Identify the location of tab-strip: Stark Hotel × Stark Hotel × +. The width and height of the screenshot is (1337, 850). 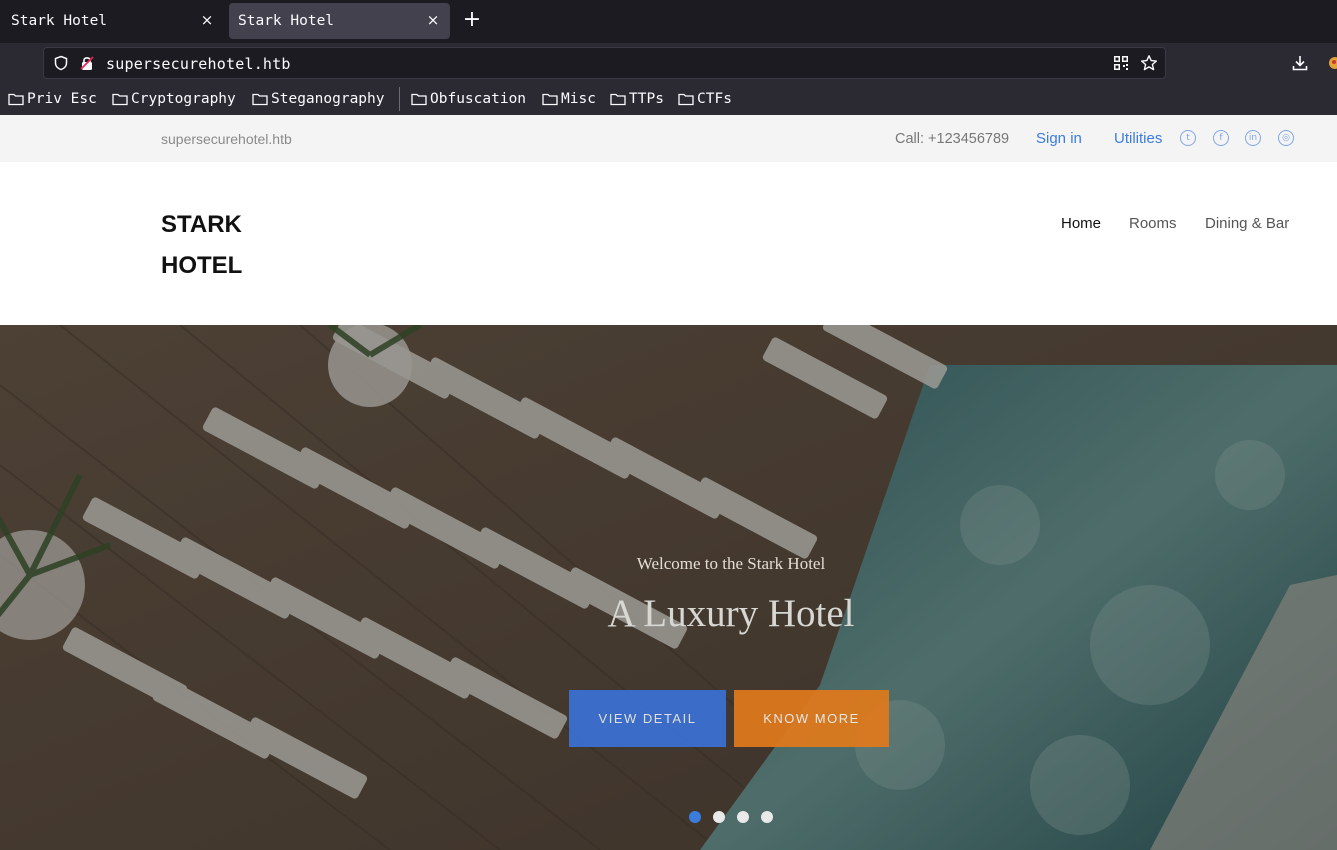
(668, 21).